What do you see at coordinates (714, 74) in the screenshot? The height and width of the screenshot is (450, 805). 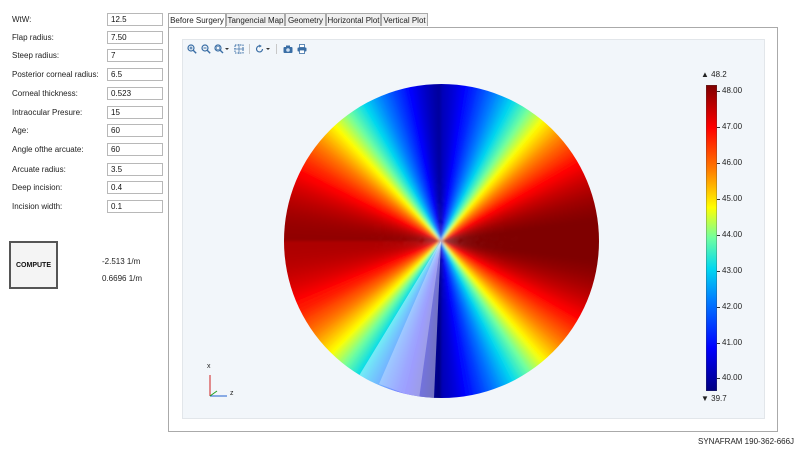 I see `colorbar-max-label: ▲ 48.2` at bounding box center [714, 74].